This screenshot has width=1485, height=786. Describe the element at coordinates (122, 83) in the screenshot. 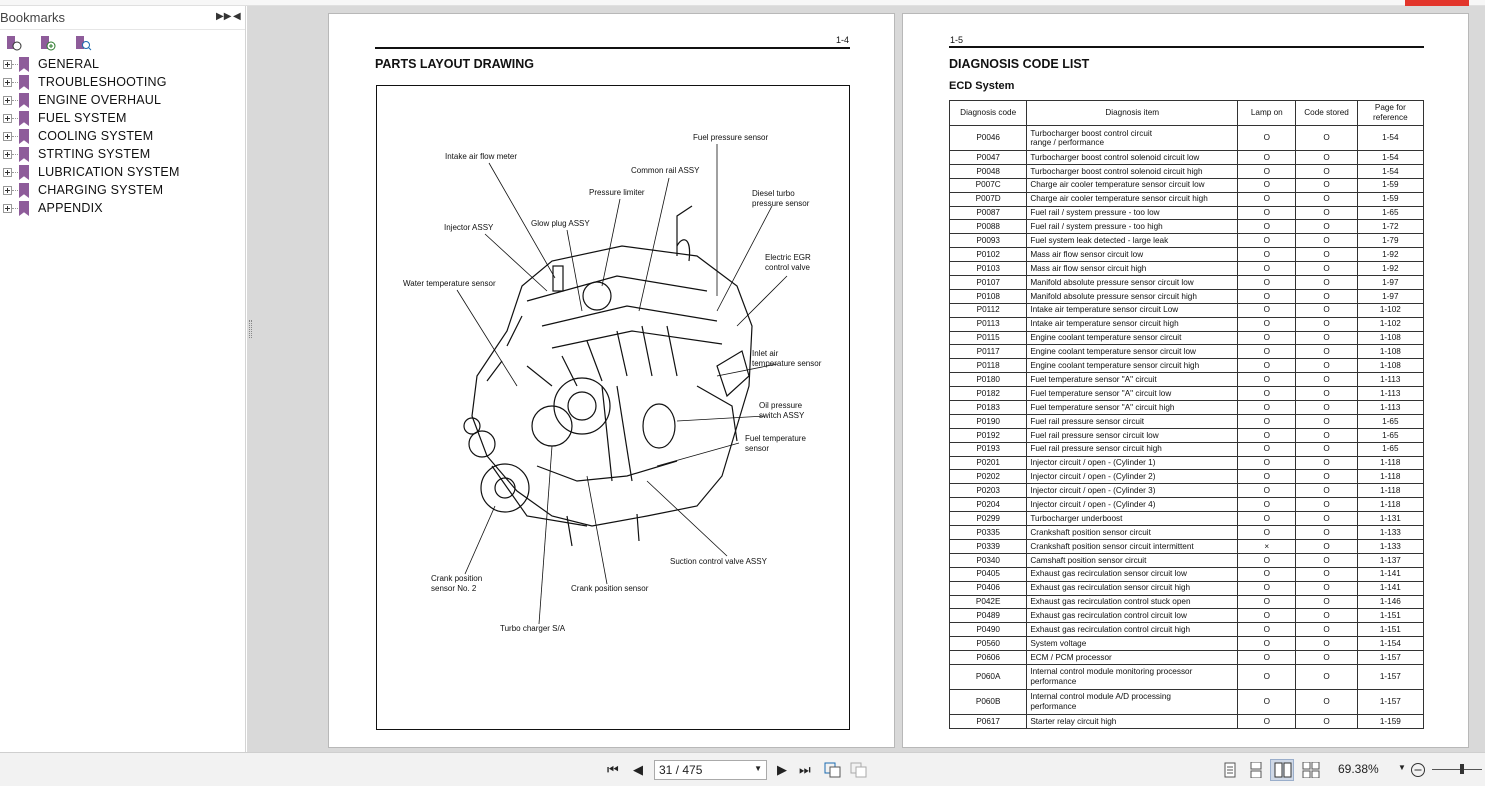

I see `bookmark-item: TROUBLESHOOTING` at that location.